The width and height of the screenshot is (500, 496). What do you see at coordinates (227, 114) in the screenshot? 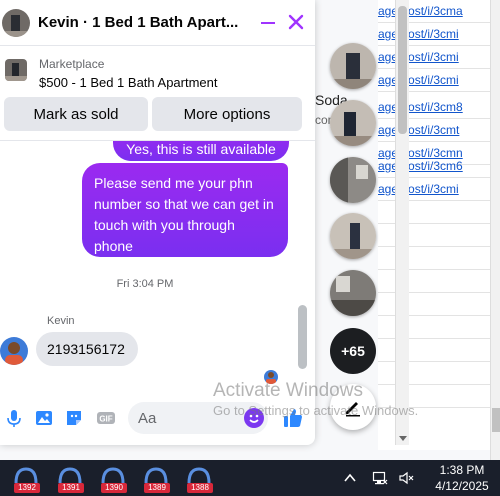
I see `more-options-button: More options` at bounding box center [227, 114].